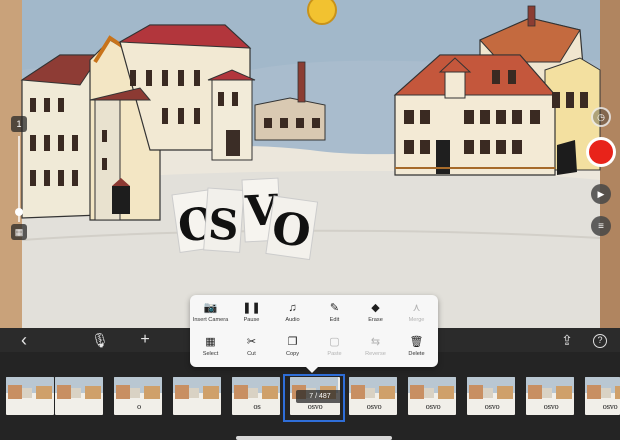 The image size is (620, 440). What do you see at coordinates (100, 340) in the screenshot?
I see `mic-icon: 🎙` at bounding box center [100, 340].